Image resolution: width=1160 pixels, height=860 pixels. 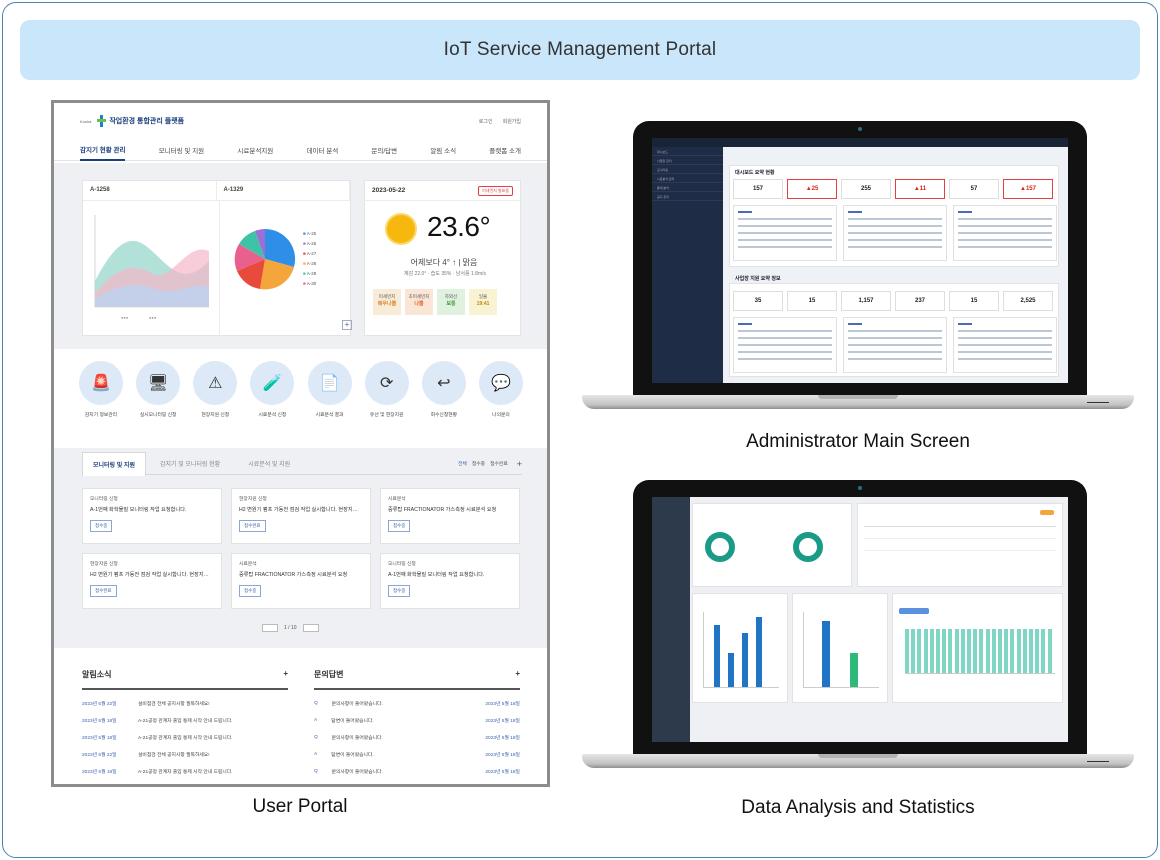 I want to click on nav-item-sample: 시료분석지원, so click(x=255, y=150).